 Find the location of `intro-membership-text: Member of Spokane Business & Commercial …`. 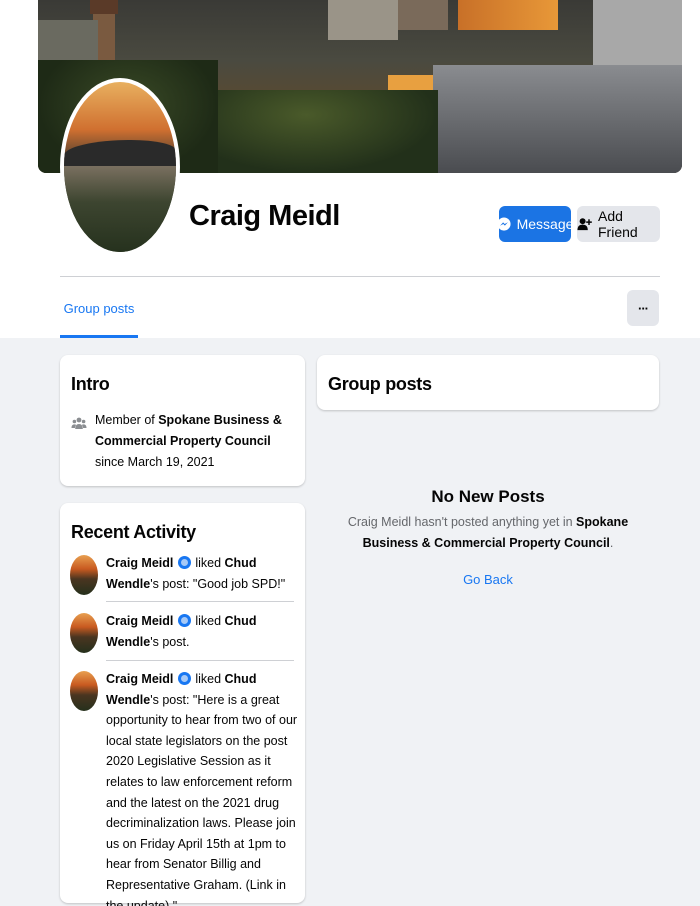

intro-membership-text: Member of Spokane Business & Commercial … is located at coordinates (195, 441).